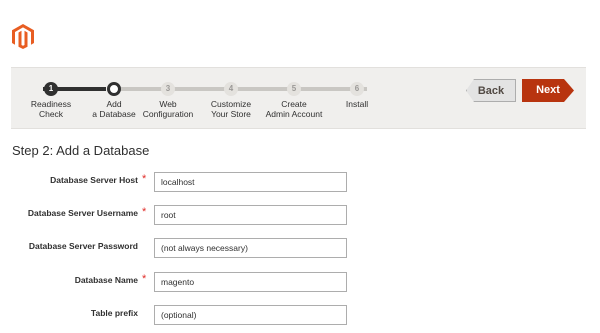  Describe the element at coordinates (548, 90) in the screenshot. I see `next-button: Next` at that location.